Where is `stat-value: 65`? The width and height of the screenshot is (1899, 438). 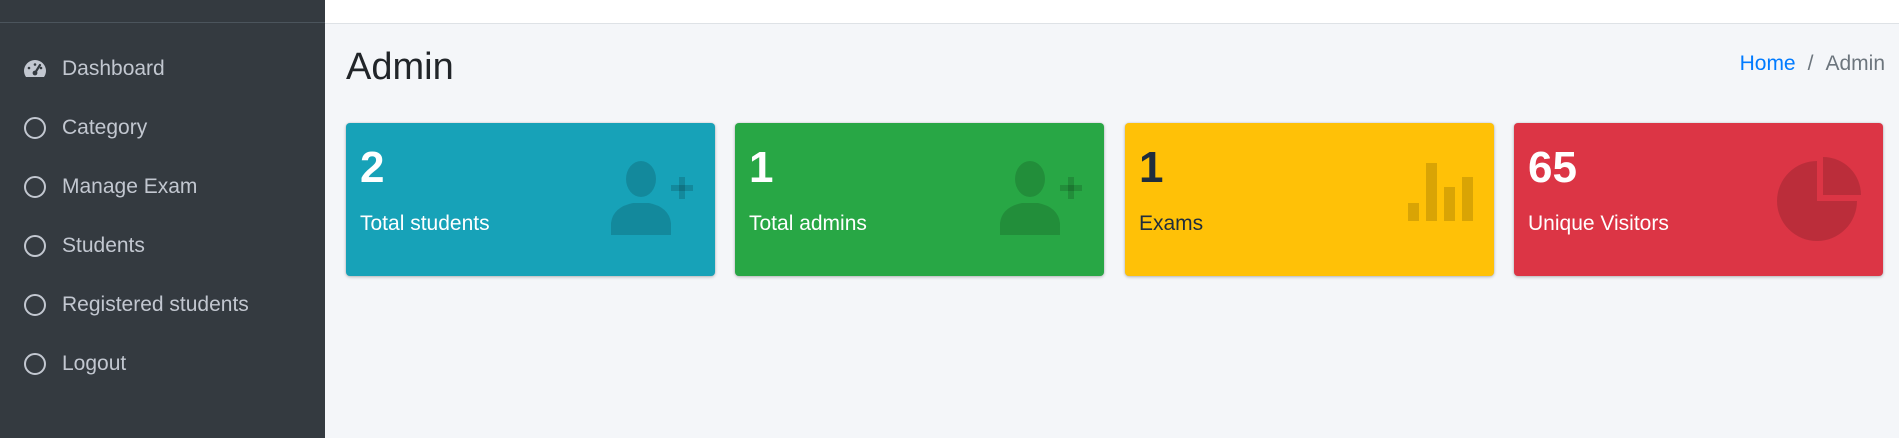
stat-value: 65 is located at coordinates (1552, 167).